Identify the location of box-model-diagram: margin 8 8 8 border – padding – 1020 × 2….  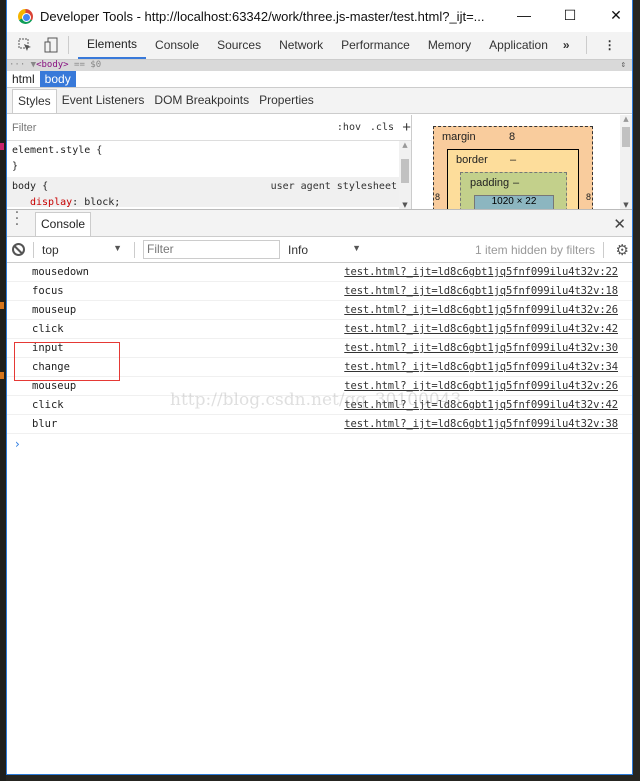
(522, 173).